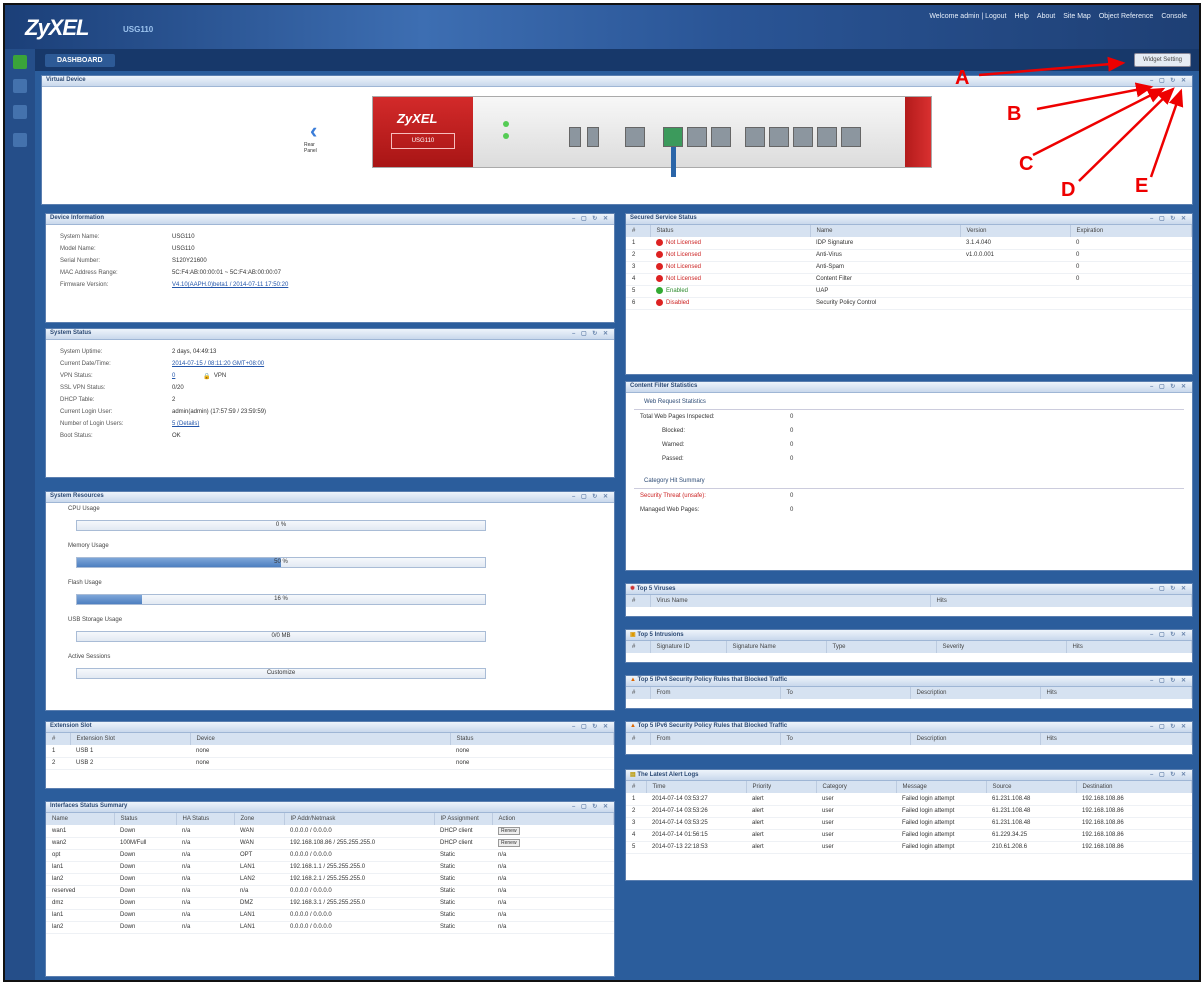  I want to click on active-sessions-bar: Customize, so click(281, 673).